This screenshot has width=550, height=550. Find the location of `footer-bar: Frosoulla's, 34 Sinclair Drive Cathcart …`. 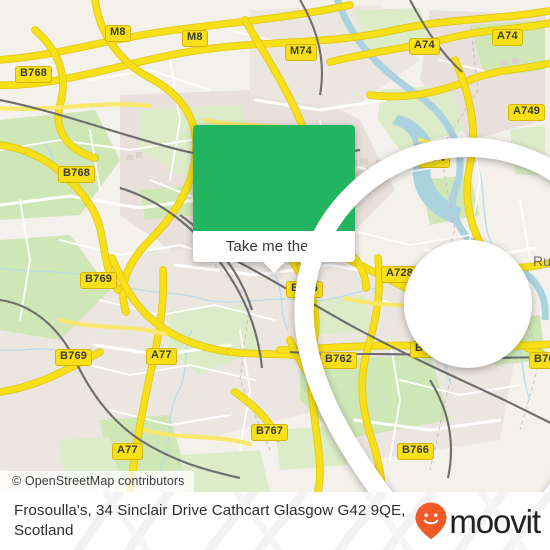

footer-bar: Frosoulla's, 34 Sinclair Drive Cathcart … is located at coordinates (275, 521).